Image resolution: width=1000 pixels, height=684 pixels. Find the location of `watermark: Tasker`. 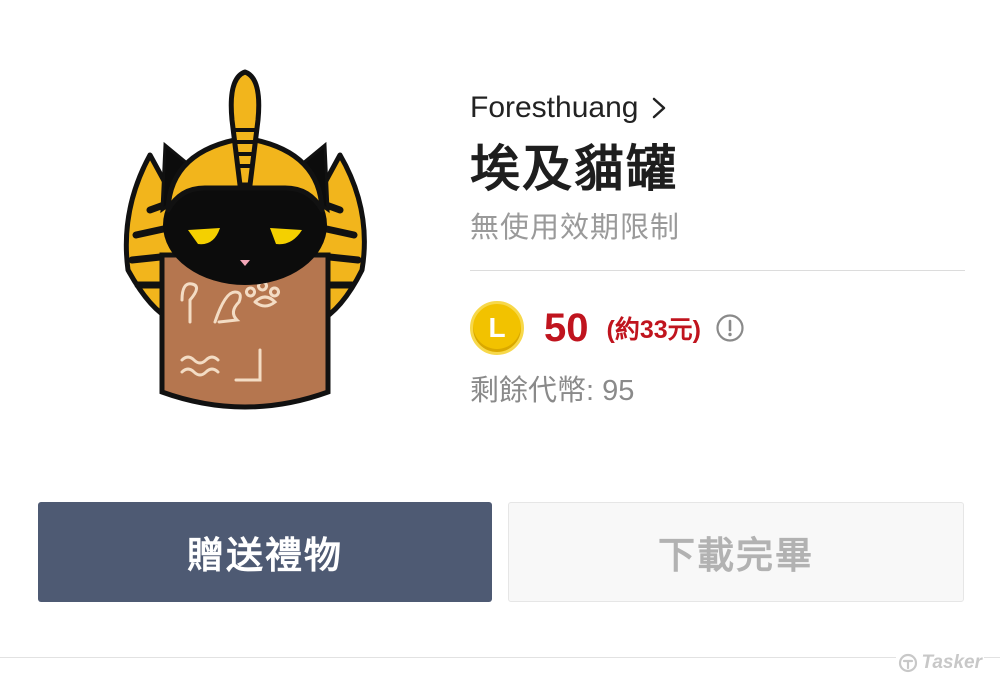

watermark: Tasker is located at coordinates (940, 663).